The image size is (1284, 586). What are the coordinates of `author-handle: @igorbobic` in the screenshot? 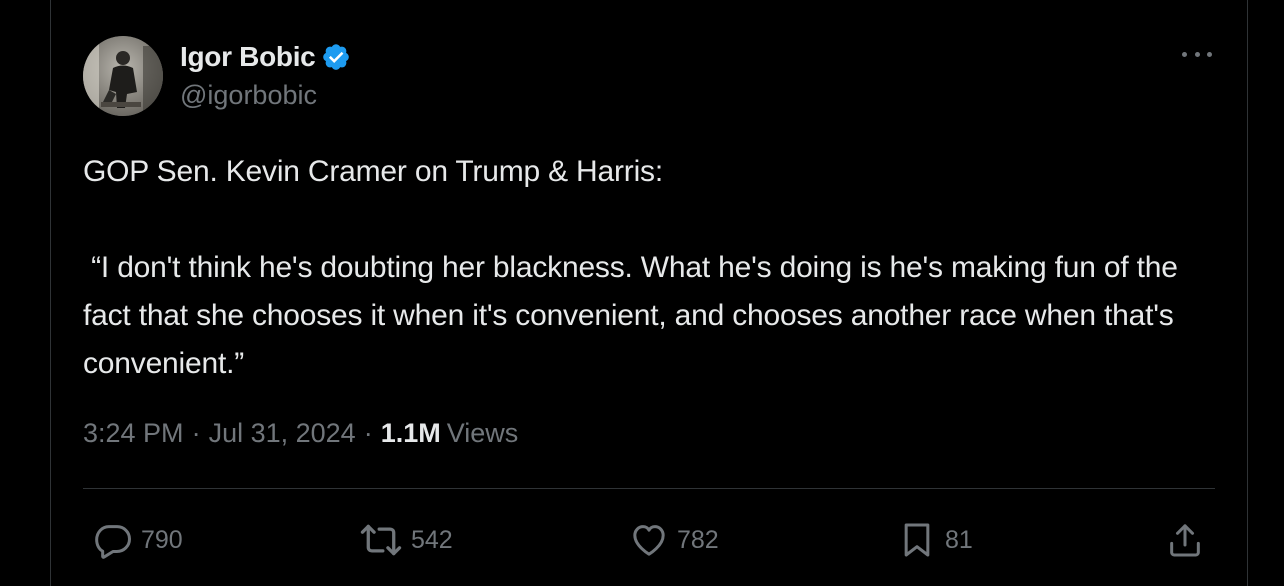 It's located at (248, 95).